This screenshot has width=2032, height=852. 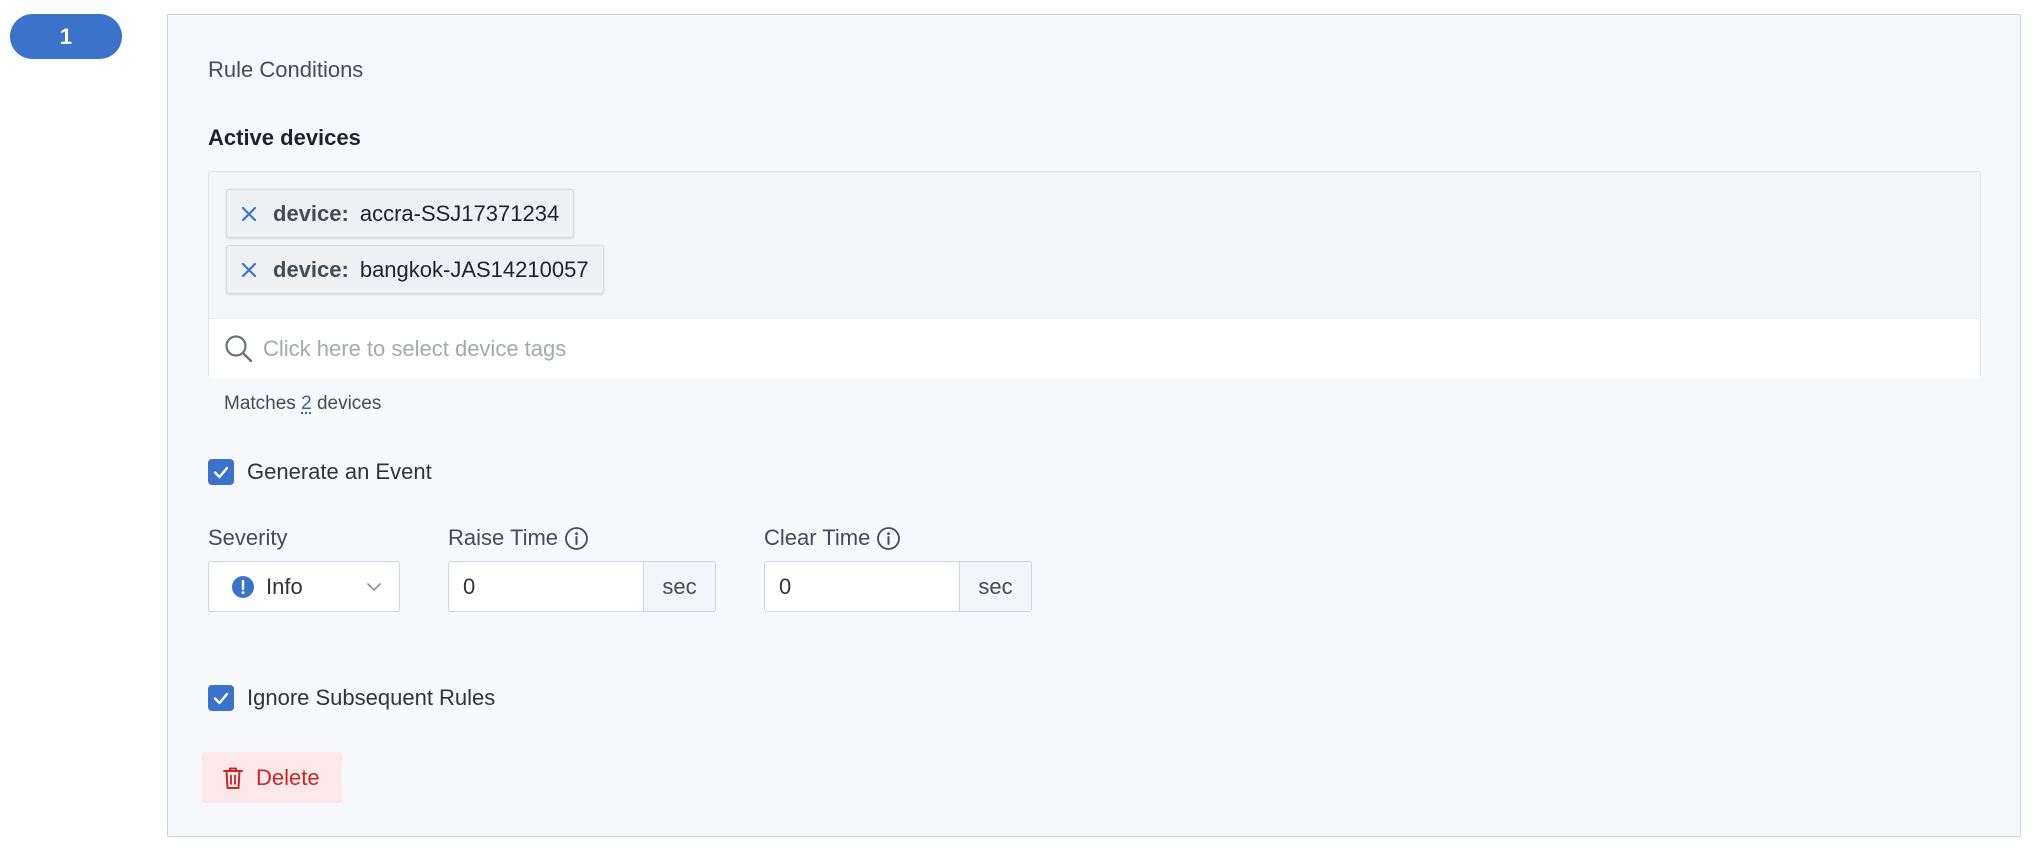 I want to click on device-tag: device: accra-SSJ17371234, so click(x=400, y=213).